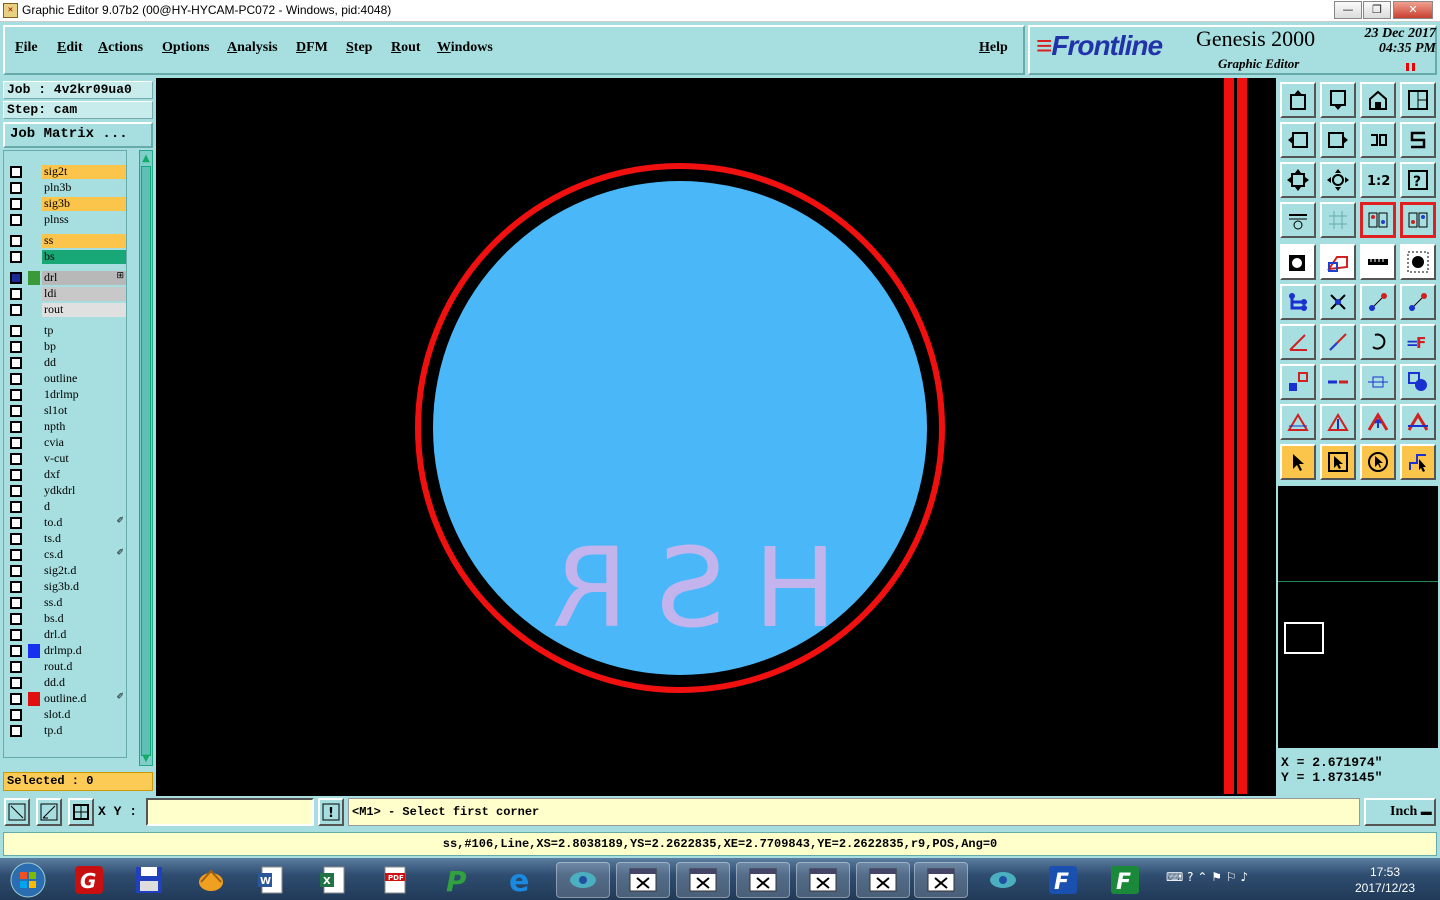 The image size is (1440, 900). What do you see at coordinates (211, 880) in the screenshot?
I see `taskbar-shell-icon` at bounding box center [211, 880].